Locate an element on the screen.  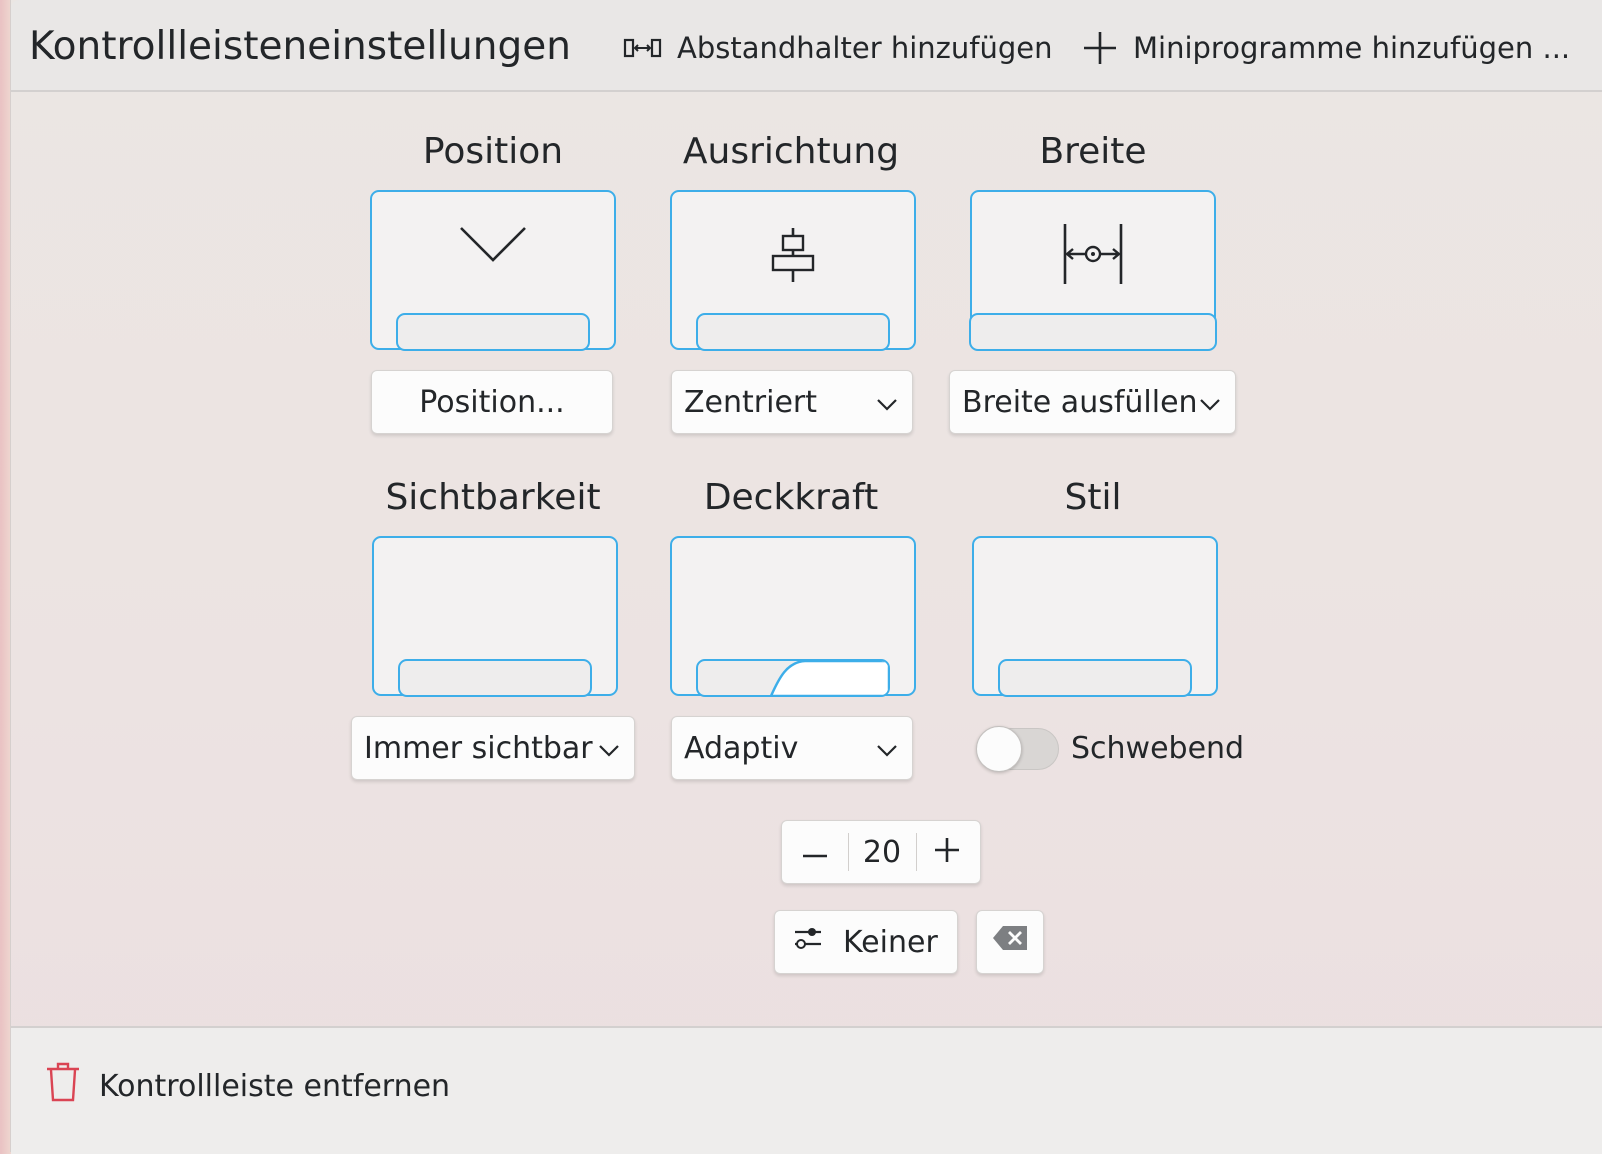
toggle-knob is located at coordinates (999, 749).